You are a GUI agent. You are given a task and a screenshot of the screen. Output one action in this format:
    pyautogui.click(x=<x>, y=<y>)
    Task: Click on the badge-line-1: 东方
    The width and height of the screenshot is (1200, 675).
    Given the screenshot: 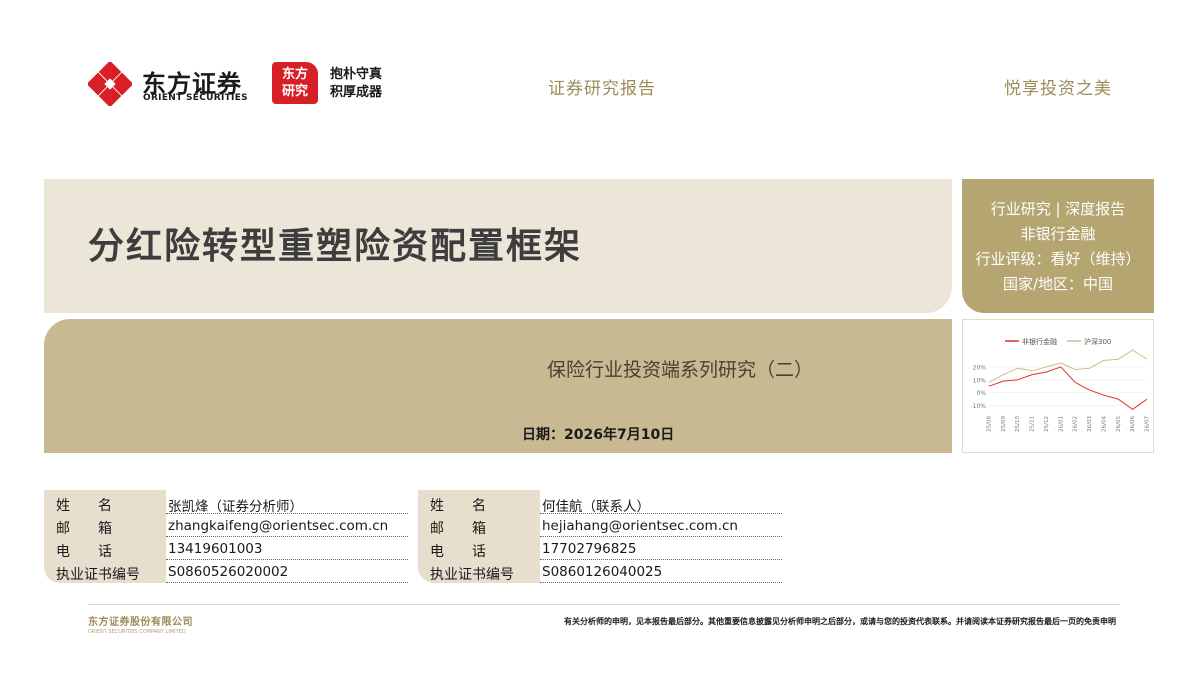 What is the action you would take?
    pyautogui.click(x=294, y=74)
    